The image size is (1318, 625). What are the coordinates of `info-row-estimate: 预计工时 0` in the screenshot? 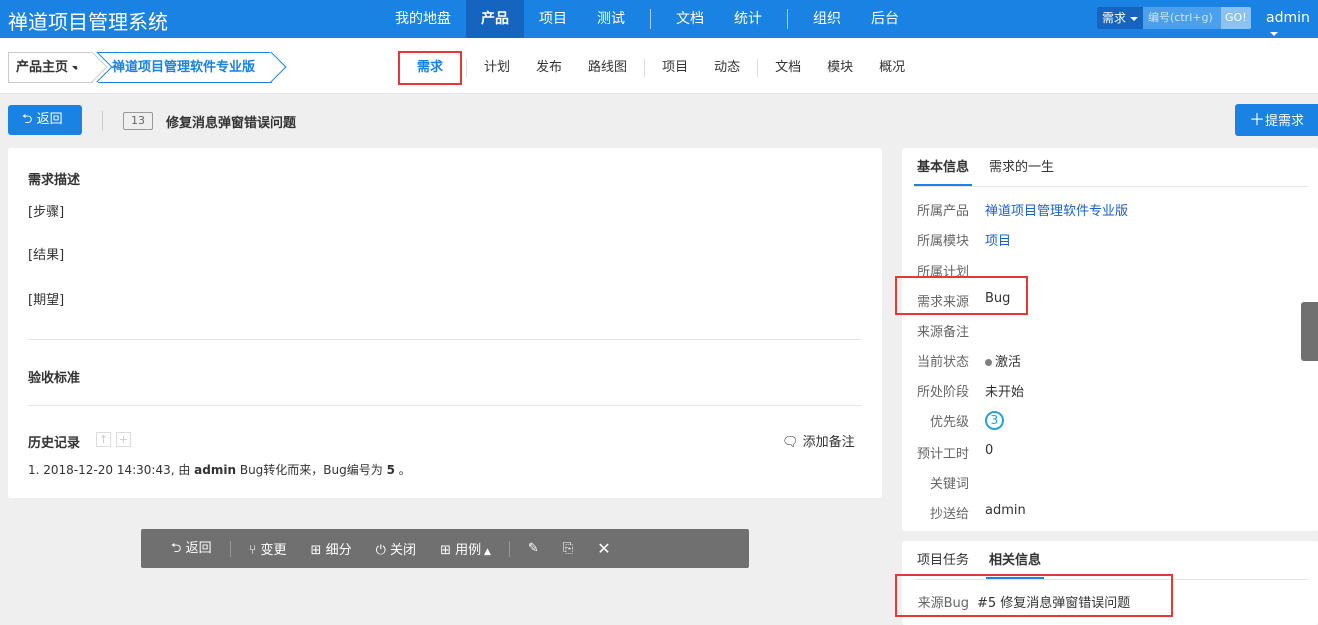 It's located at (1110, 454).